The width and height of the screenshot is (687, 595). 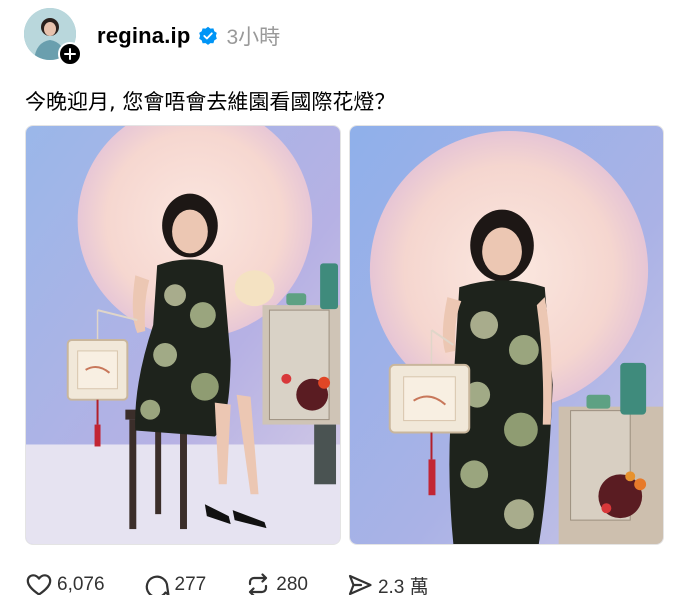 I want to click on like-button: 6,076, so click(x=65, y=583).